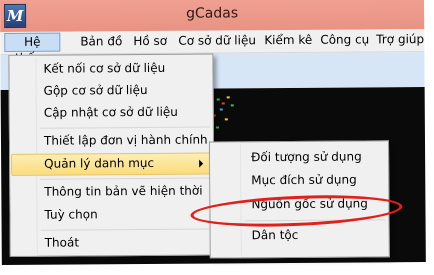 The width and height of the screenshot is (434, 275). I want to click on menu-item-ket-noi-csdl: Kết nối cơ sở dữ liệu, so click(110, 69).